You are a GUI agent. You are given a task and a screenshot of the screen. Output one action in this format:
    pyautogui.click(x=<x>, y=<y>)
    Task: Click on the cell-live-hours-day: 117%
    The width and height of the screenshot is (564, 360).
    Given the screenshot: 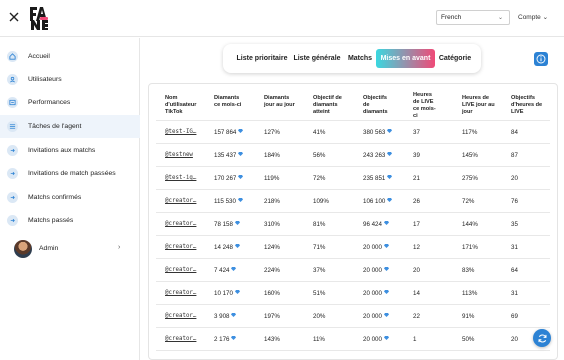 What is the action you would take?
    pyautogui.click(x=470, y=132)
    